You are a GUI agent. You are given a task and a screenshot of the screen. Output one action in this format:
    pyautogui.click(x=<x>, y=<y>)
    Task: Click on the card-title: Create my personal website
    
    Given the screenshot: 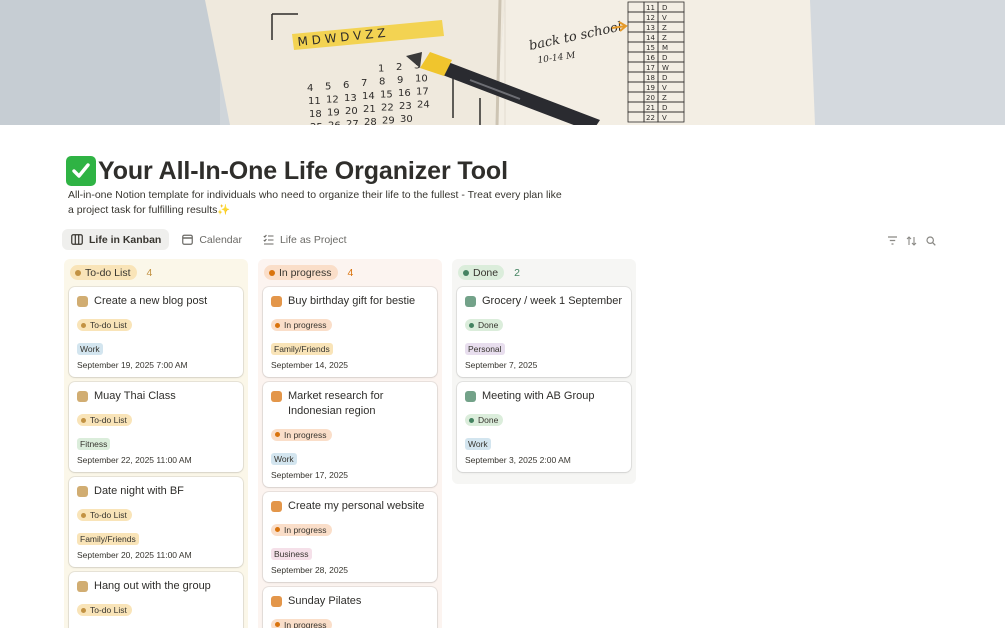 What is the action you would take?
    pyautogui.click(x=356, y=505)
    